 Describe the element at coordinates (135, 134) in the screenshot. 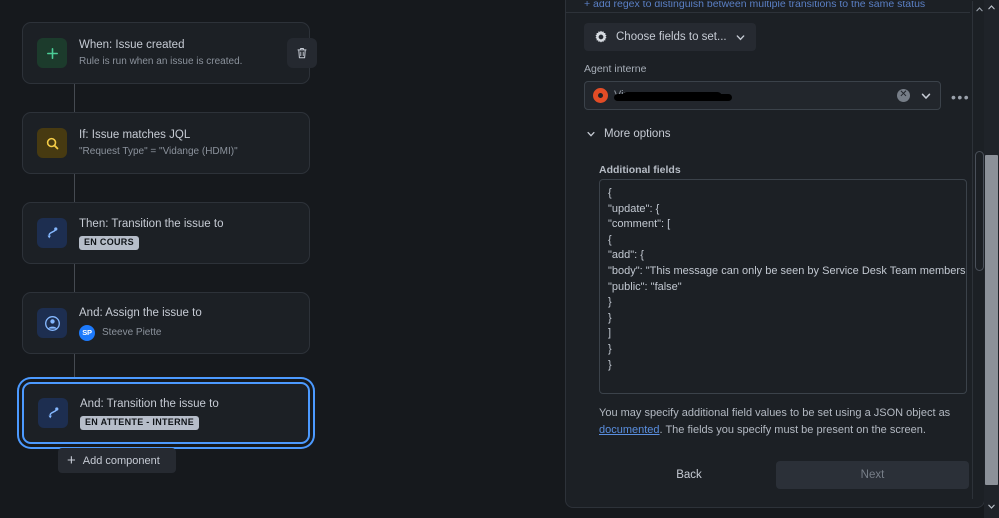

I see `node-title: If: Issue matches JQL` at that location.